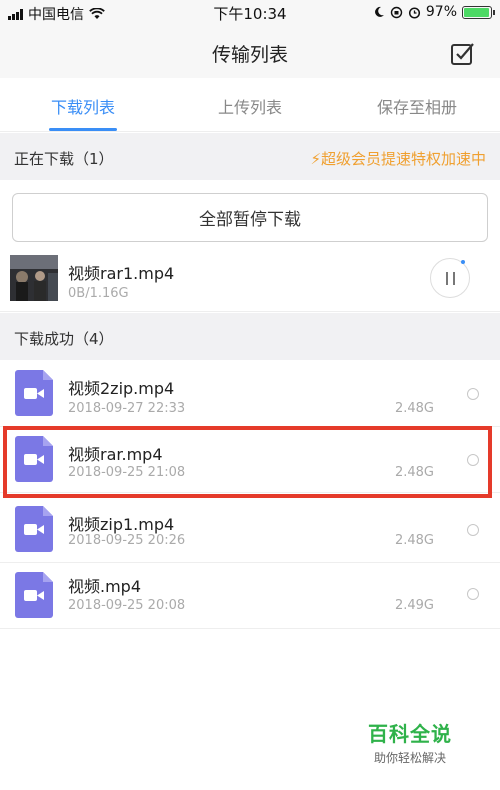 The image size is (500, 790). I want to click on status-bar: 中国电信 下午10:34 97%, so click(250, 13).